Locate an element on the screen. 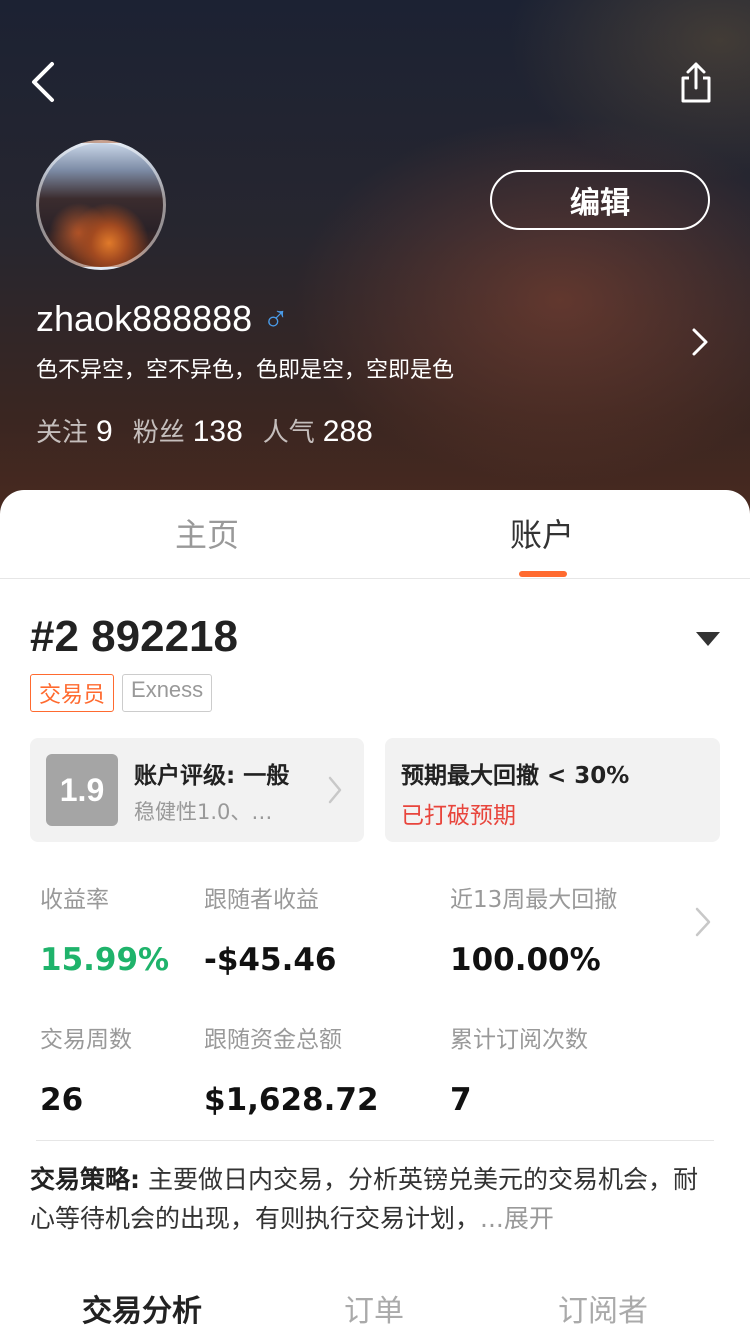 Image resolution: width=750 pixels, height=1334 pixels. strategy-label: 交易策略: is located at coordinates (85, 1179).